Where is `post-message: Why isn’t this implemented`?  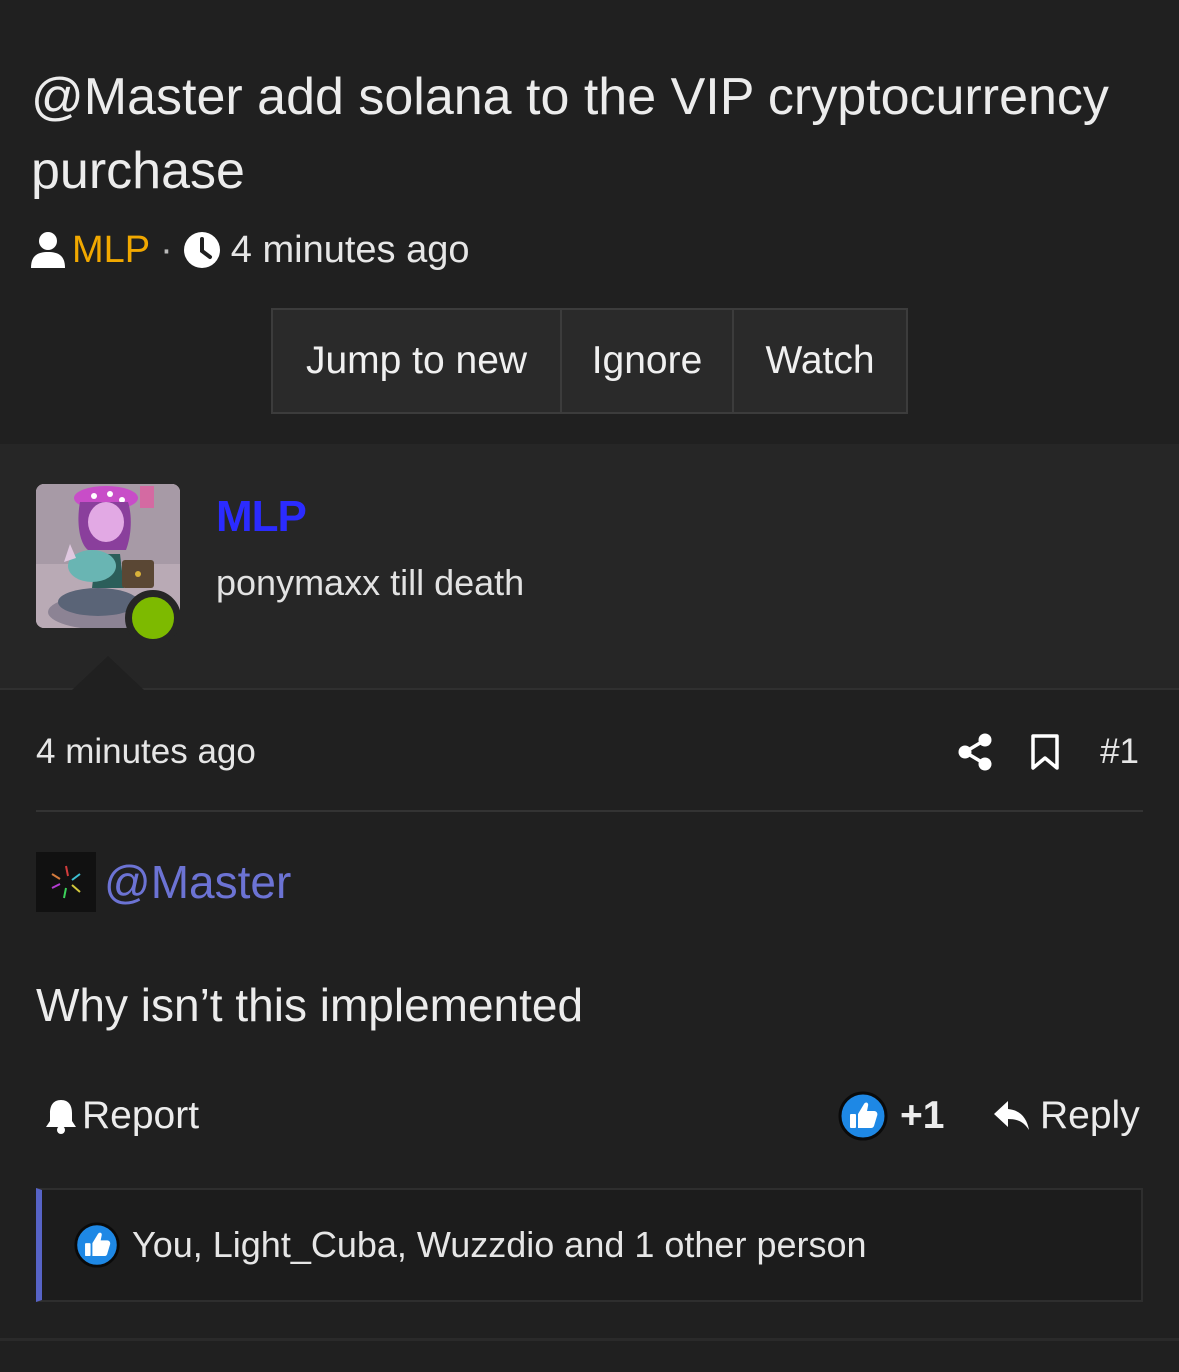
post-message: Why isn’t this implemented is located at coordinates (310, 1005).